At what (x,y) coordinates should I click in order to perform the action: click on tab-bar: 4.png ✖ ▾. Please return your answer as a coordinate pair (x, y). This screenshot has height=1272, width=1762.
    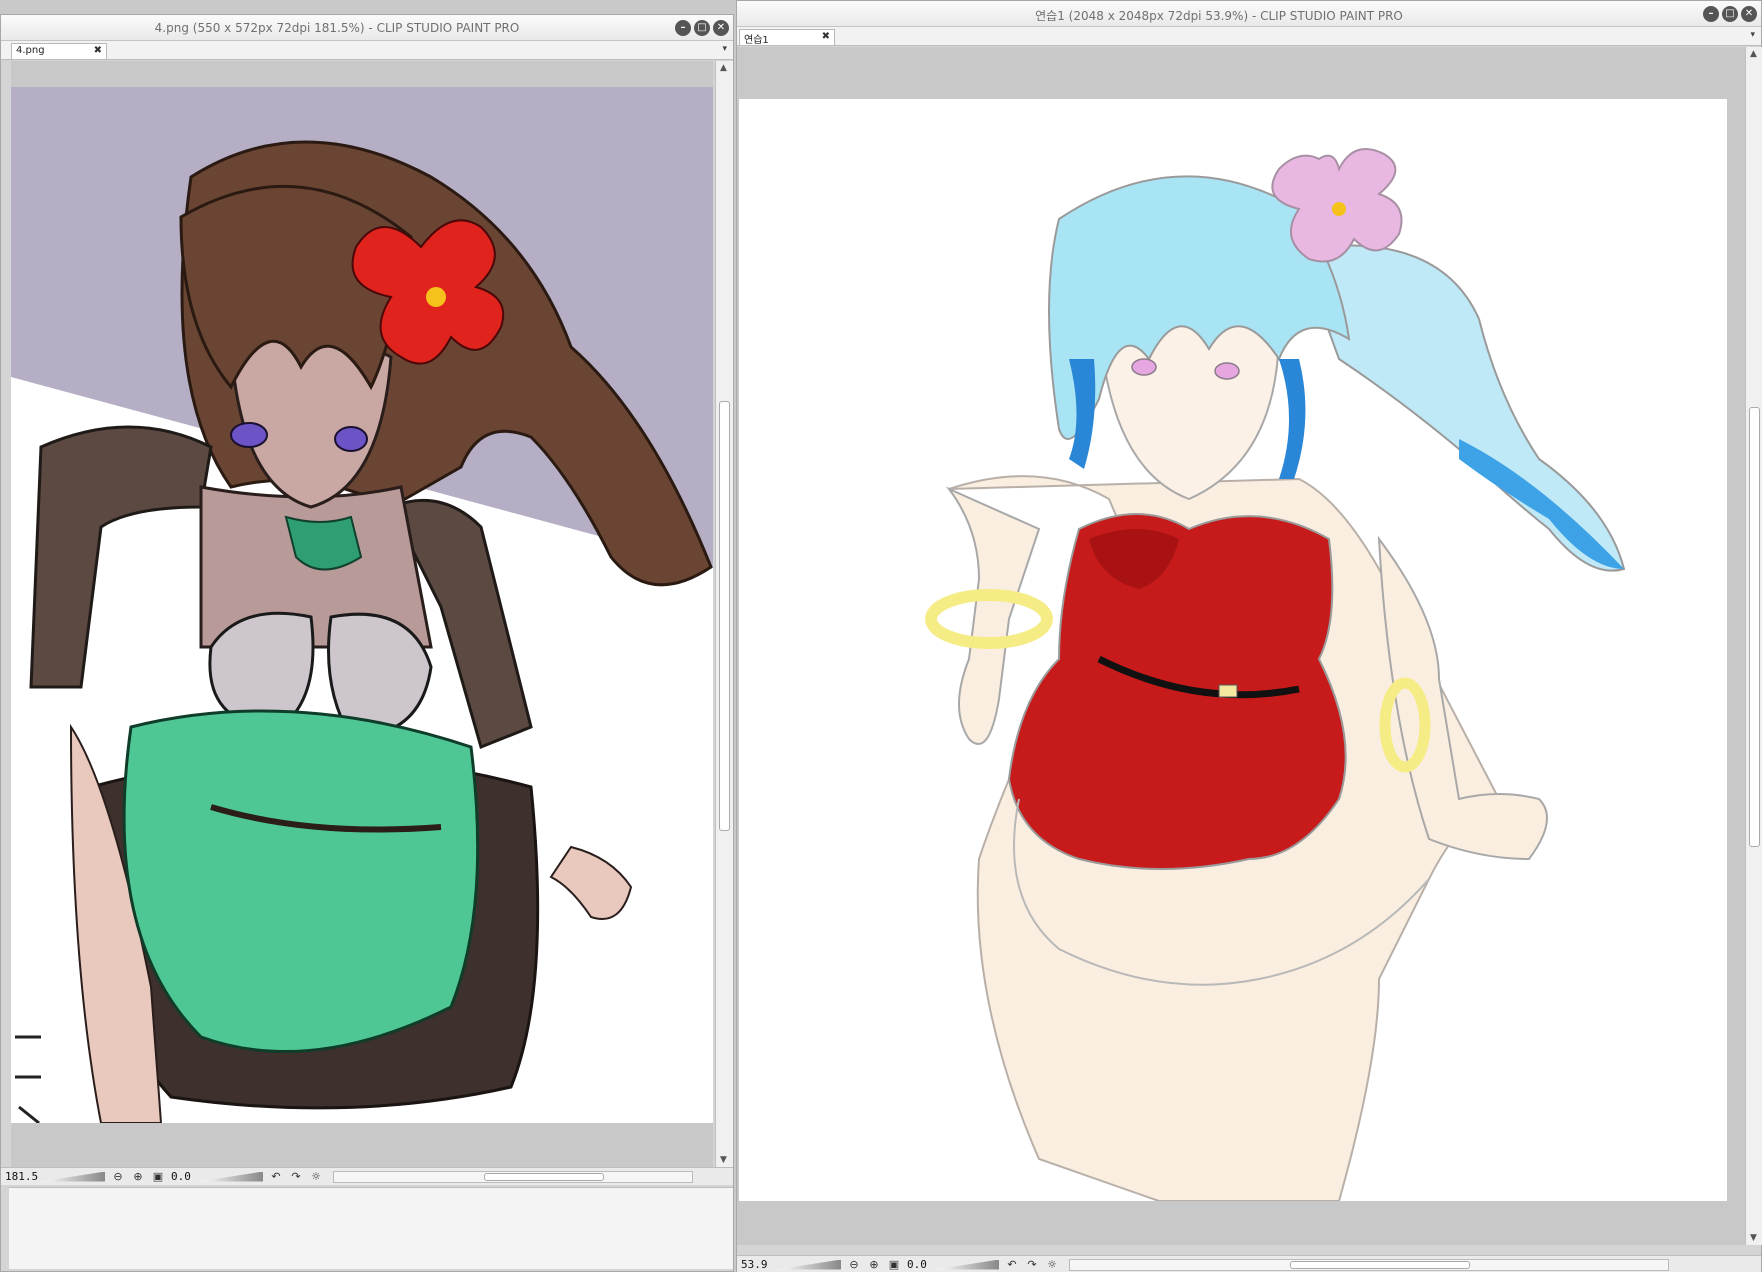
    Looking at the image, I should click on (367, 50).